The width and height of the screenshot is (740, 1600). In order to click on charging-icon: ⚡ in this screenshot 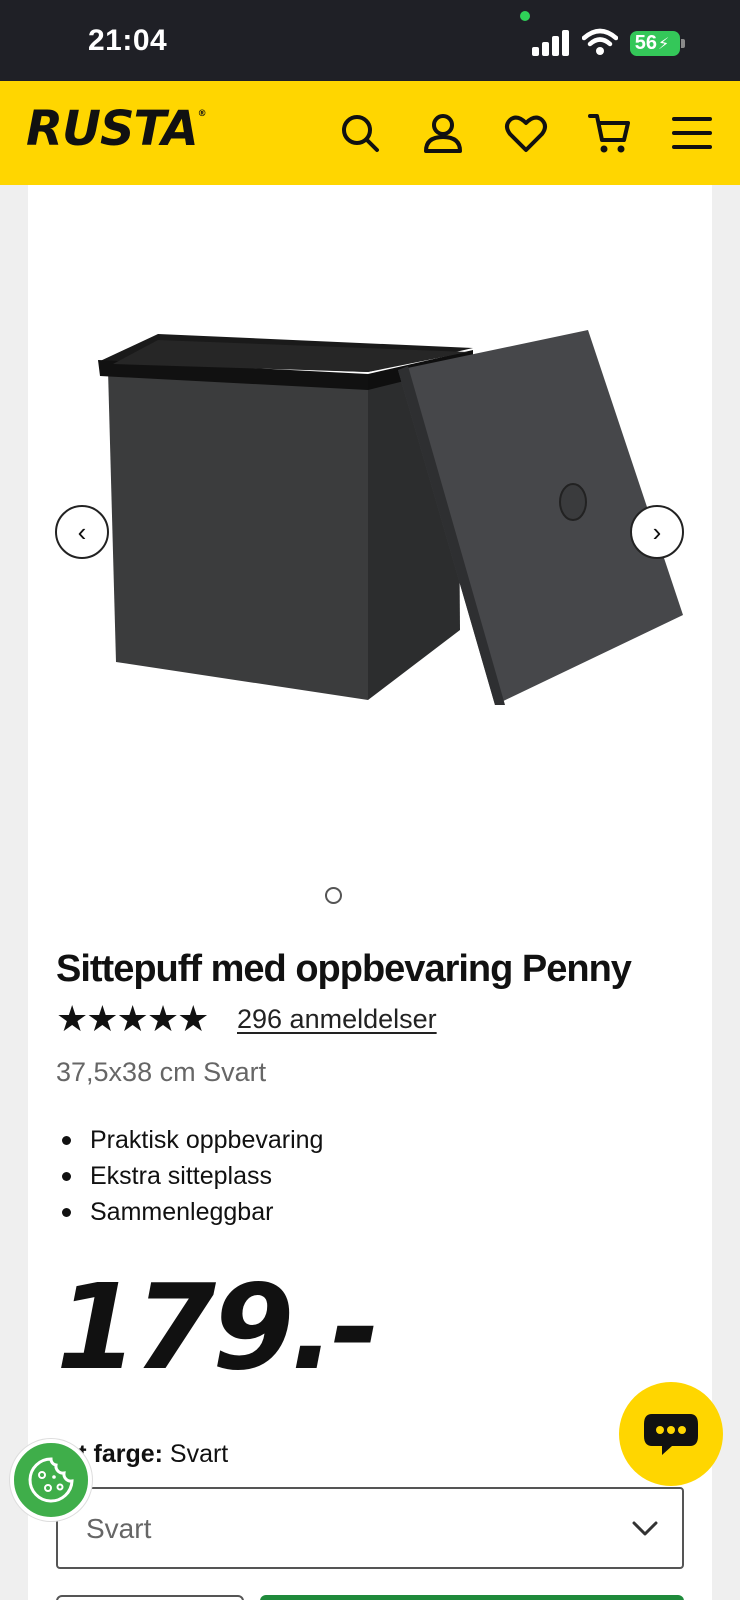, I will do `click(664, 44)`.